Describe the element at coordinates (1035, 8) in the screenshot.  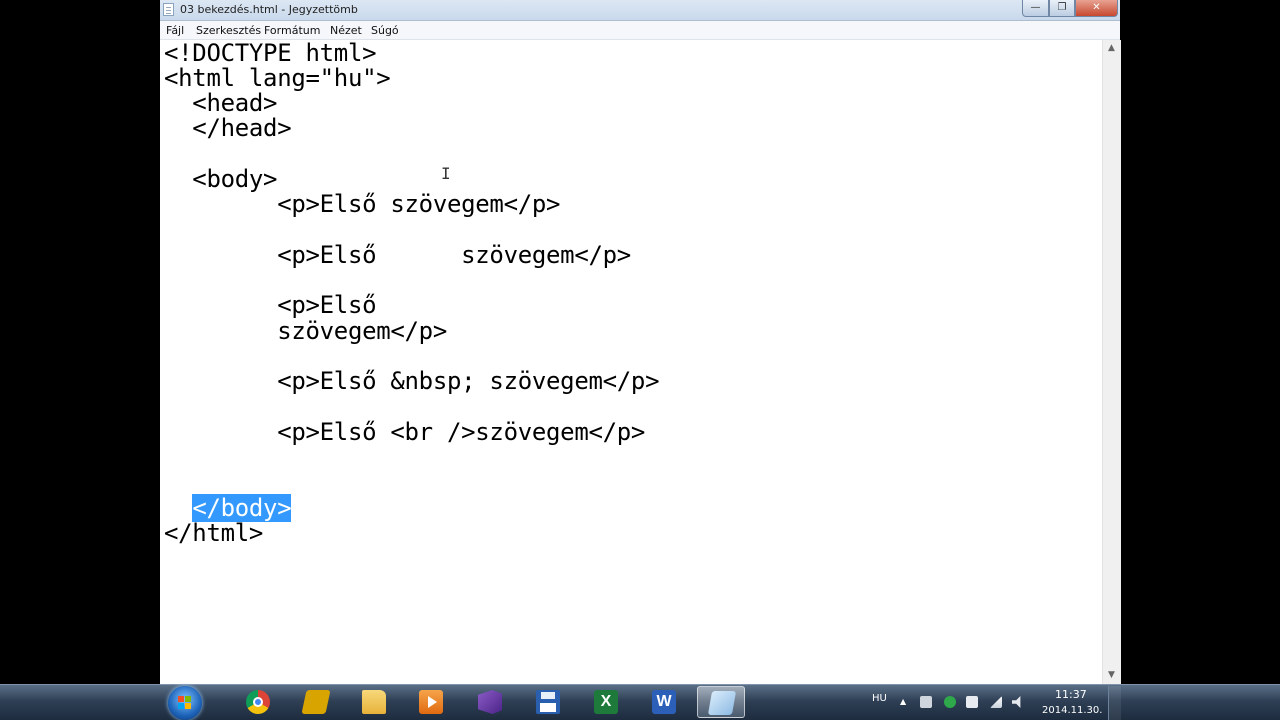
I see `minimize-button: —` at that location.